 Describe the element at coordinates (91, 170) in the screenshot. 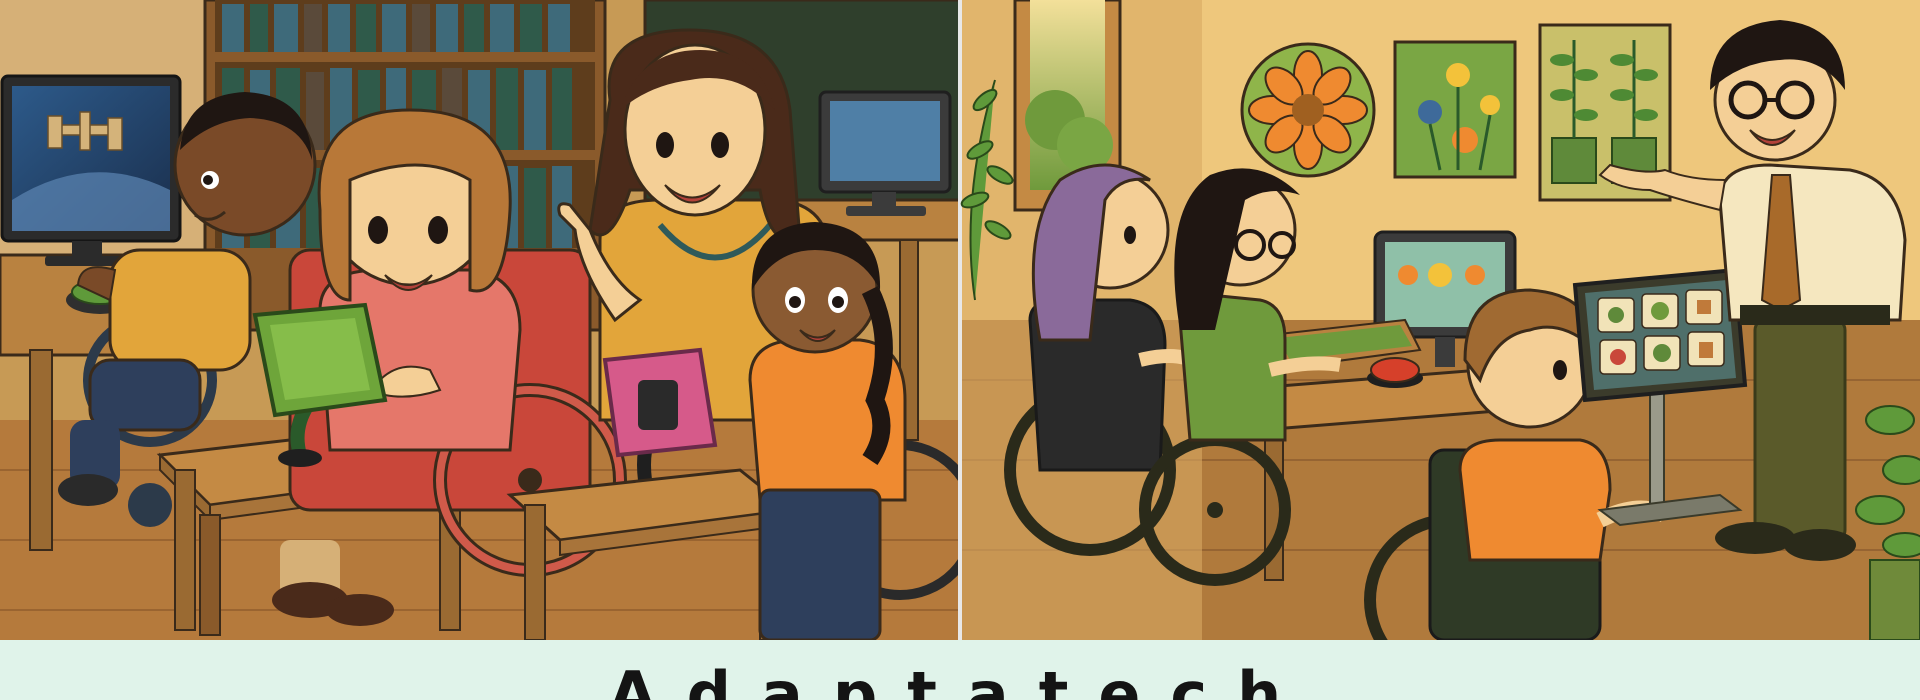

I see `computer-monitor-space-station` at that location.